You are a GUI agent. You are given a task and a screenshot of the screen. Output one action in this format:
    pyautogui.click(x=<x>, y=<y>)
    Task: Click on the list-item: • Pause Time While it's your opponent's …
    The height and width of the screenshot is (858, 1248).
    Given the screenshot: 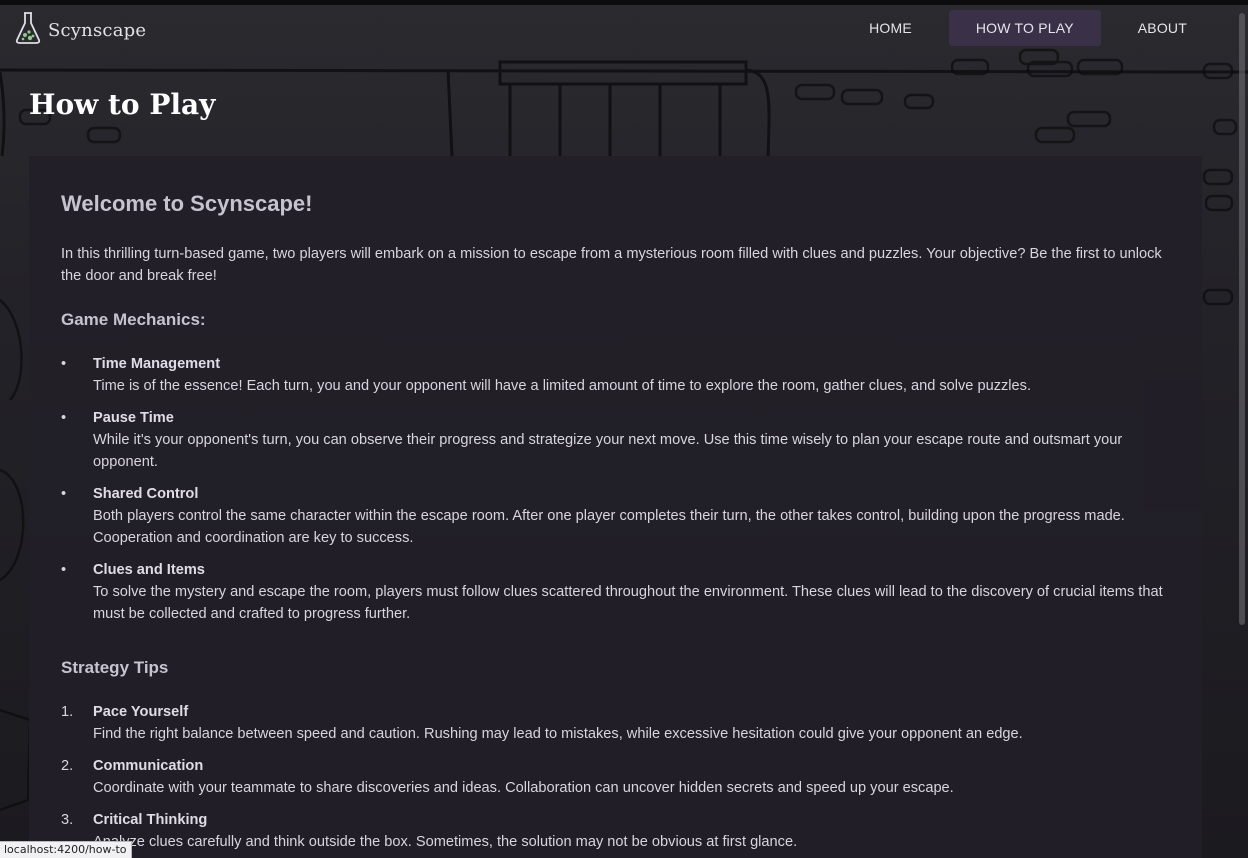 What is the action you would take?
    pyautogui.click(x=615, y=440)
    